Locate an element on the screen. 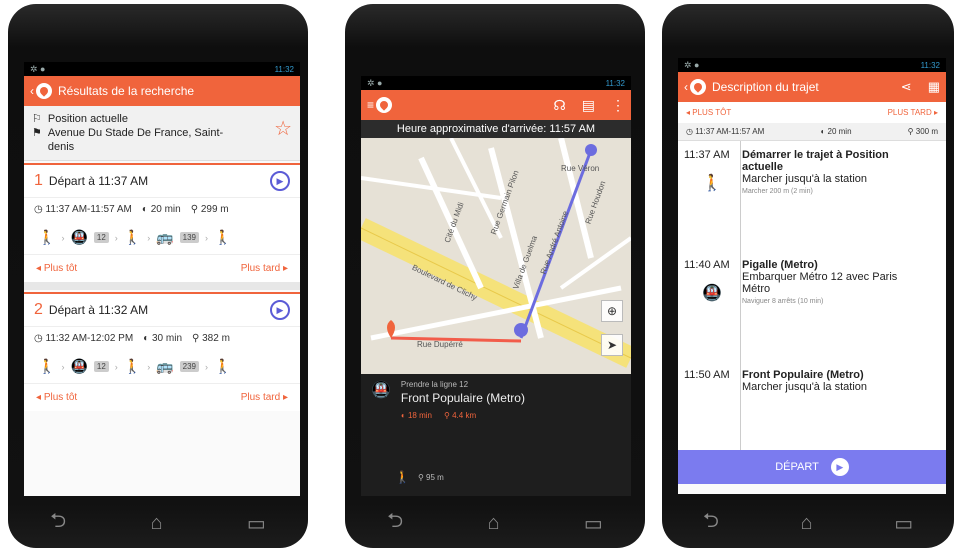 Image resolution: width=957 pixels, height=551 pixels. destination-flag-icon: ⚑ is located at coordinates (37, 133).